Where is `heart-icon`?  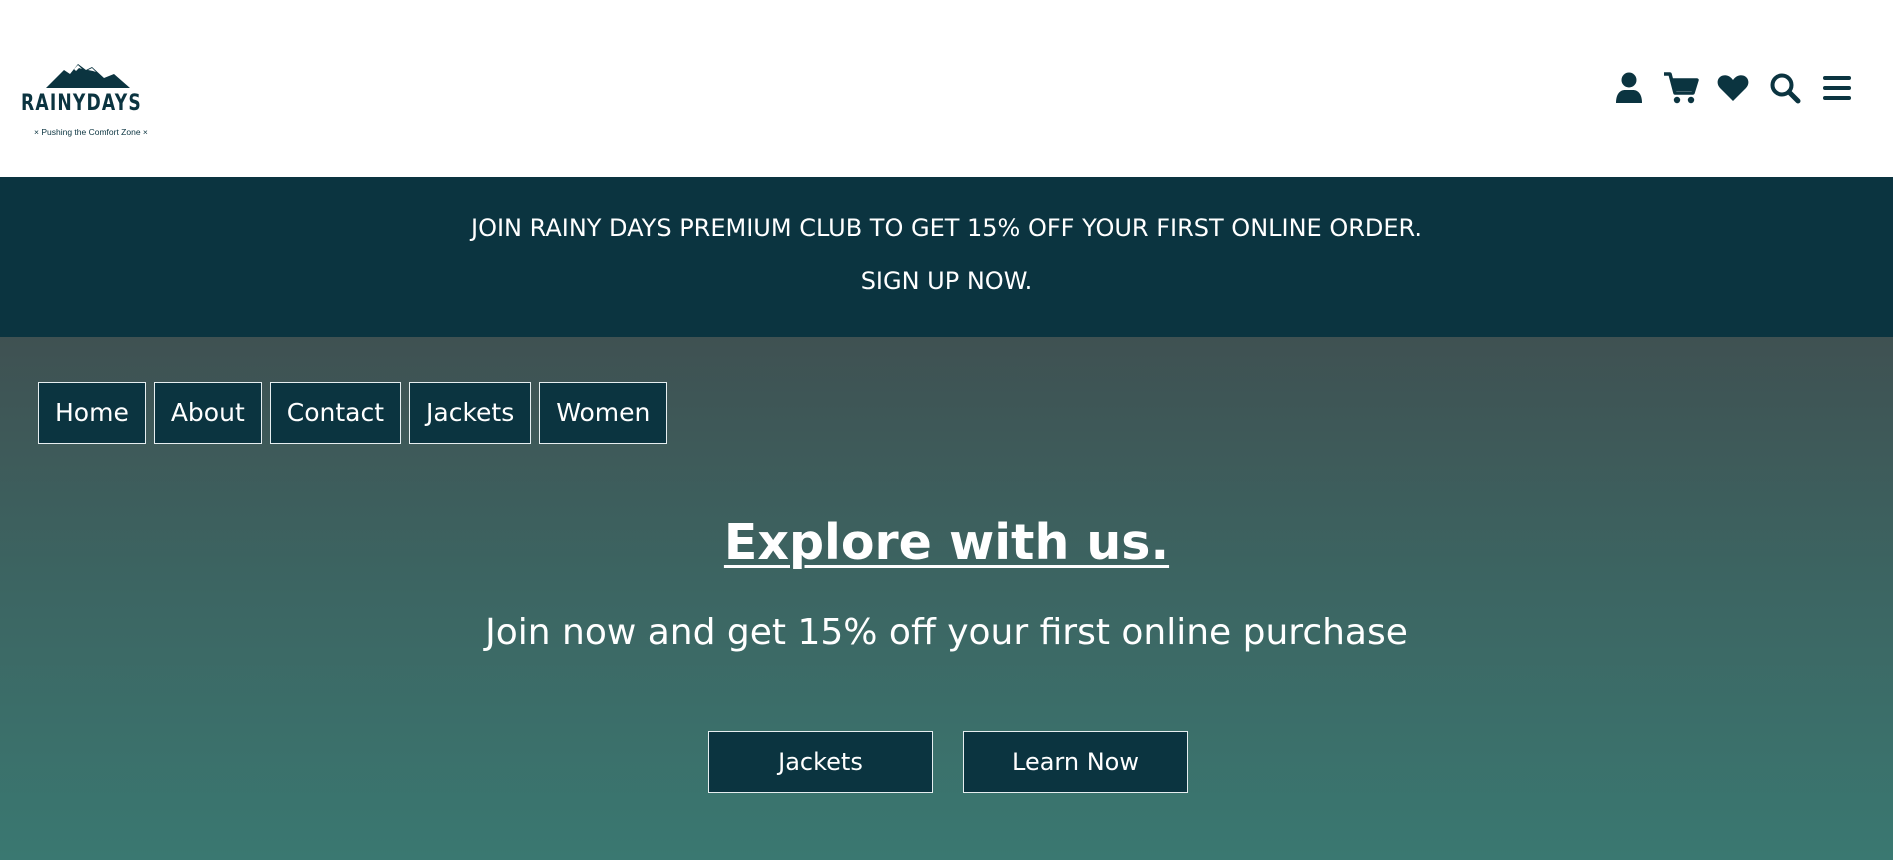 heart-icon is located at coordinates (1733, 88).